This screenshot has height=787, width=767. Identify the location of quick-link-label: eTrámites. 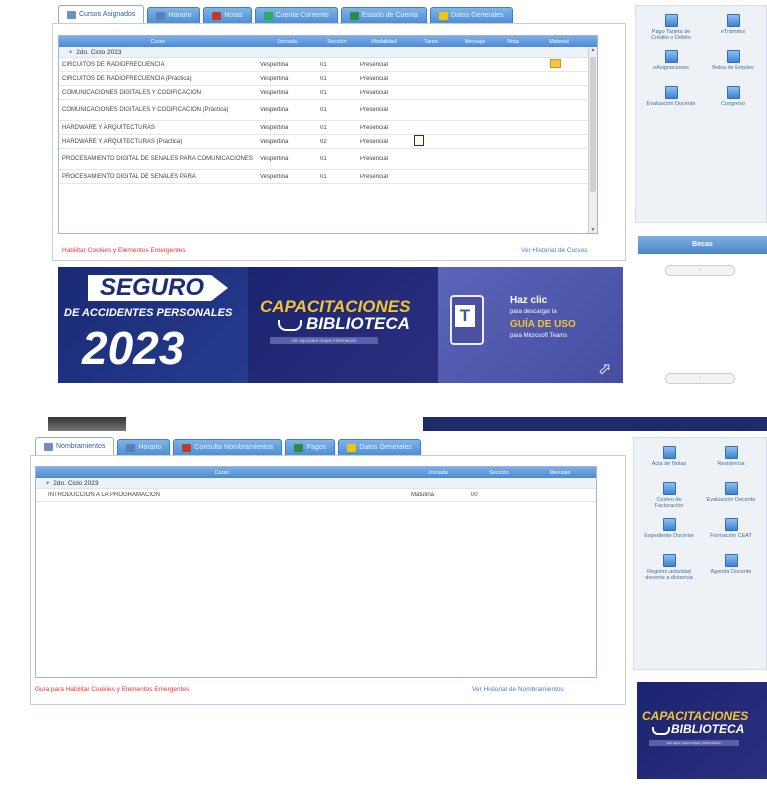
(733, 32).